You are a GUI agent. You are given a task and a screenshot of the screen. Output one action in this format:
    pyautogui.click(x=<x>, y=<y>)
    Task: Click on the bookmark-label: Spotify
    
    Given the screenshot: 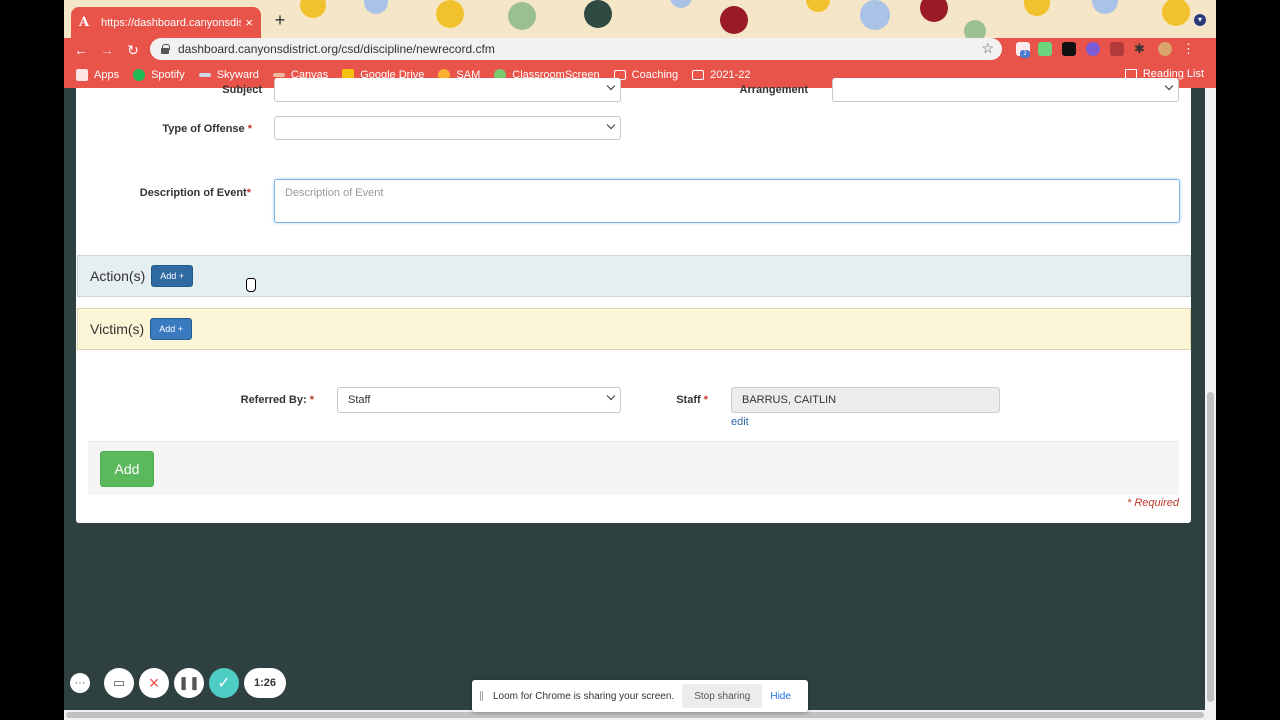 What is the action you would take?
    pyautogui.click(x=168, y=75)
    